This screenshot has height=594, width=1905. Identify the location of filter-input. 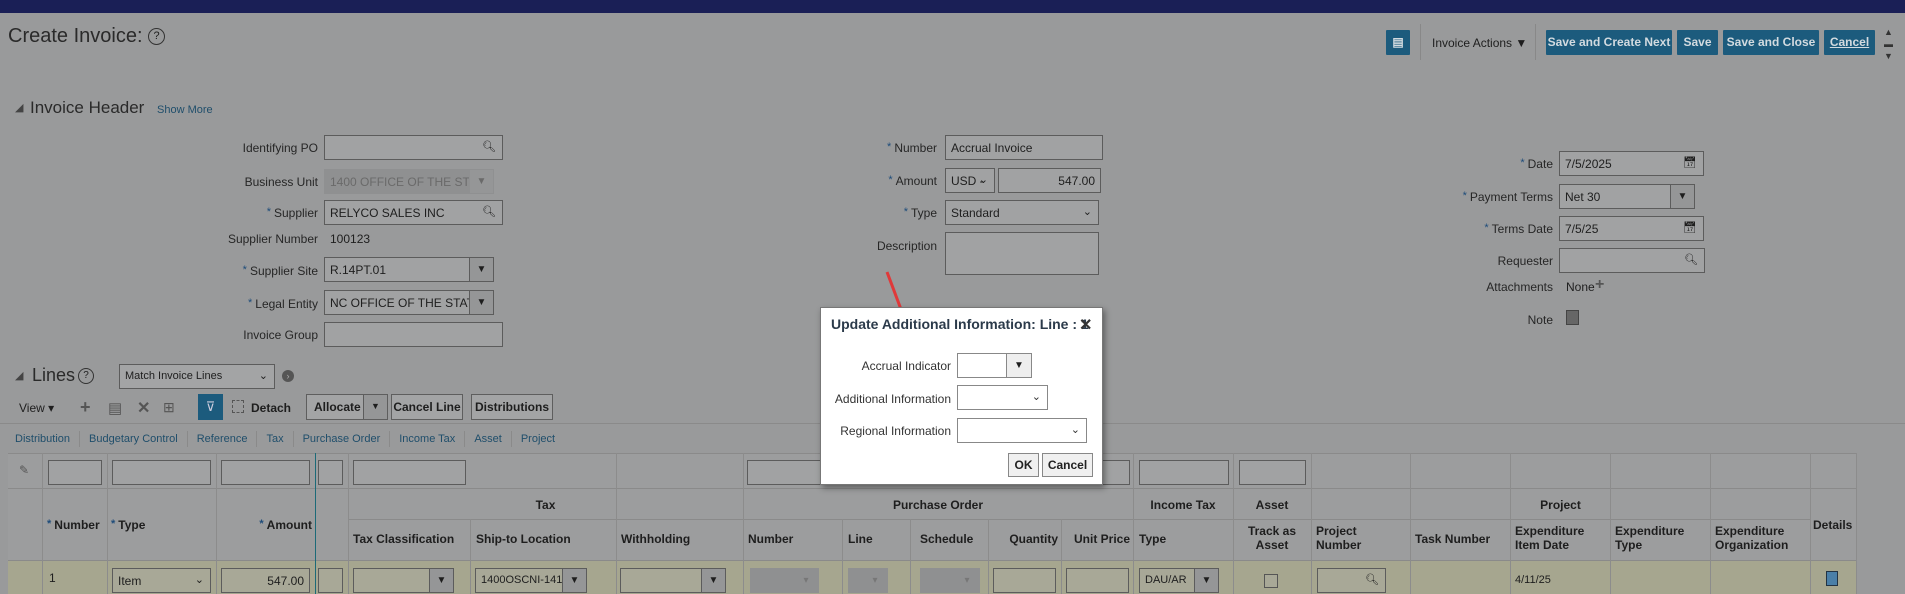
(330, 472).